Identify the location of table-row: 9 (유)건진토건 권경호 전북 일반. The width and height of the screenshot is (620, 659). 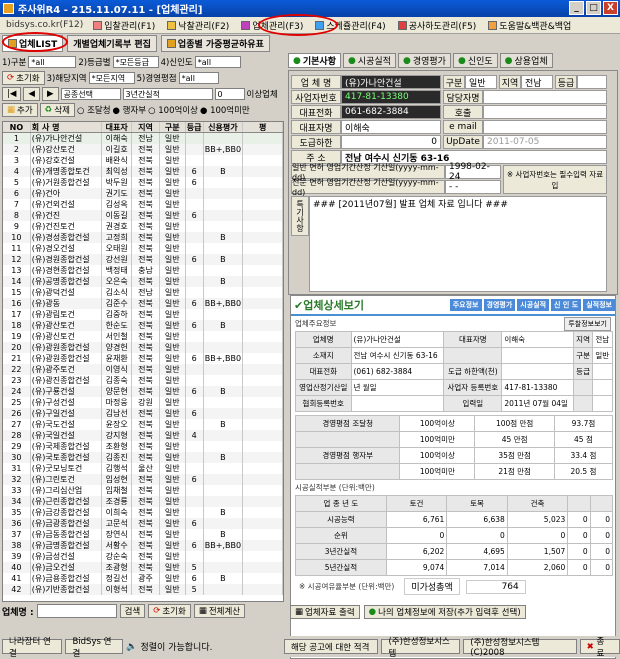
(143, 226).